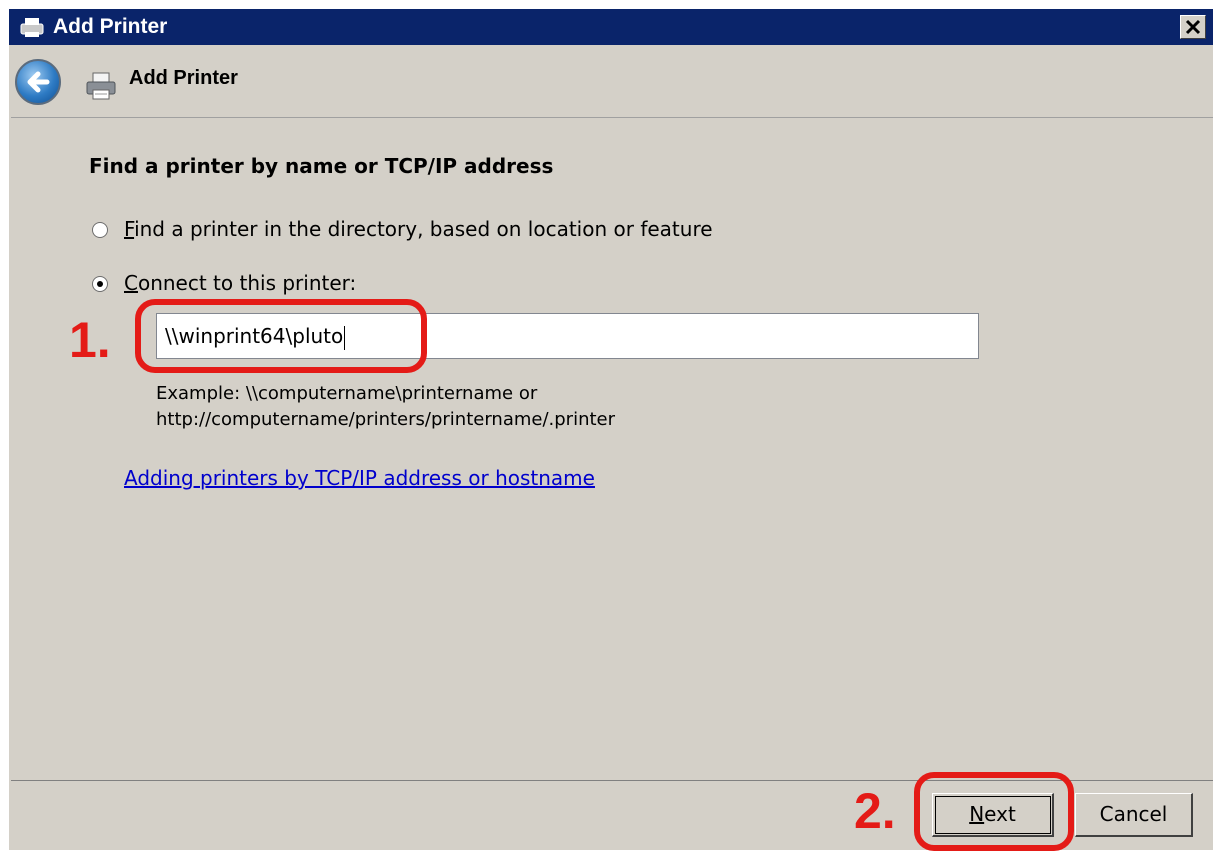 This screenshot has height=851, width=1213. What do you see at coordinates (247, 283) in the screenshot?
I see `connect-to-printer-text: onnect to this printer:` at bounding box center [247, 283].